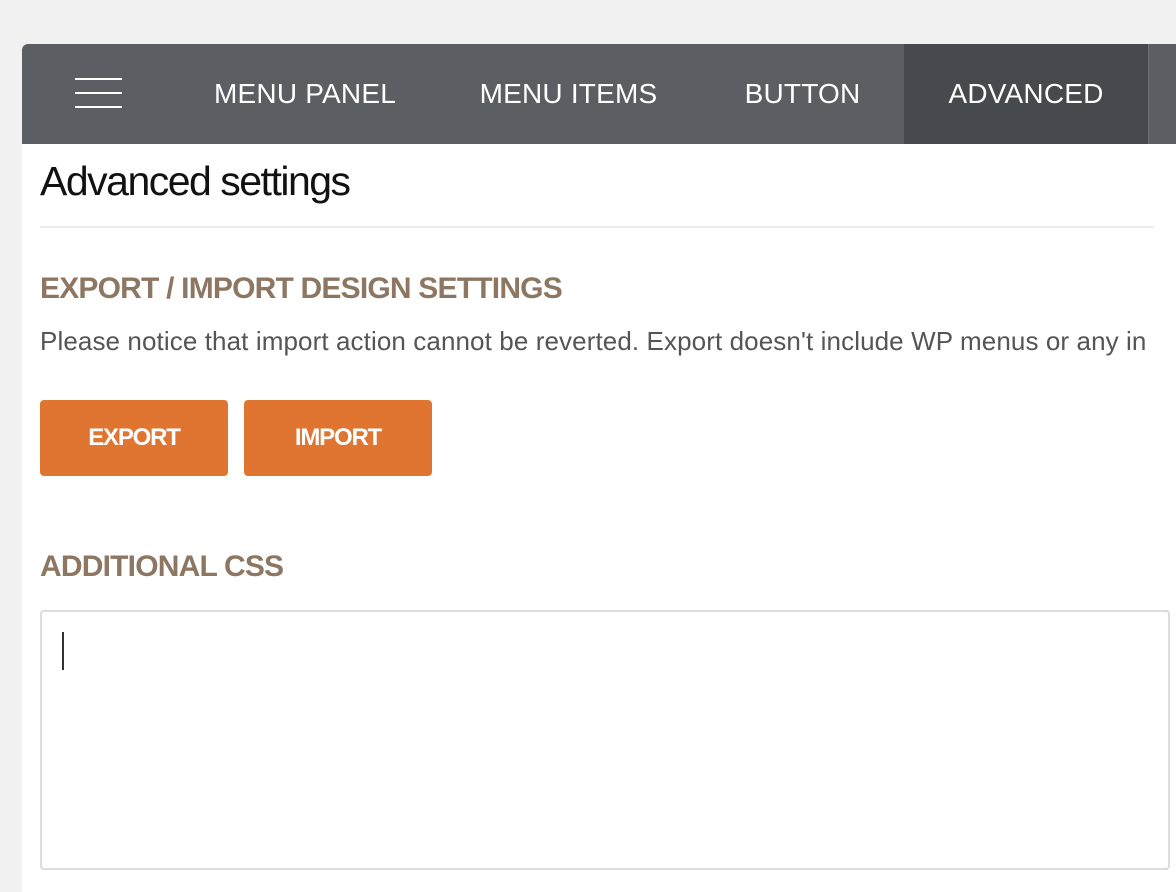 The image size is (1176, 892). I want to click on import-button: IMPORT, so click(338, 438).